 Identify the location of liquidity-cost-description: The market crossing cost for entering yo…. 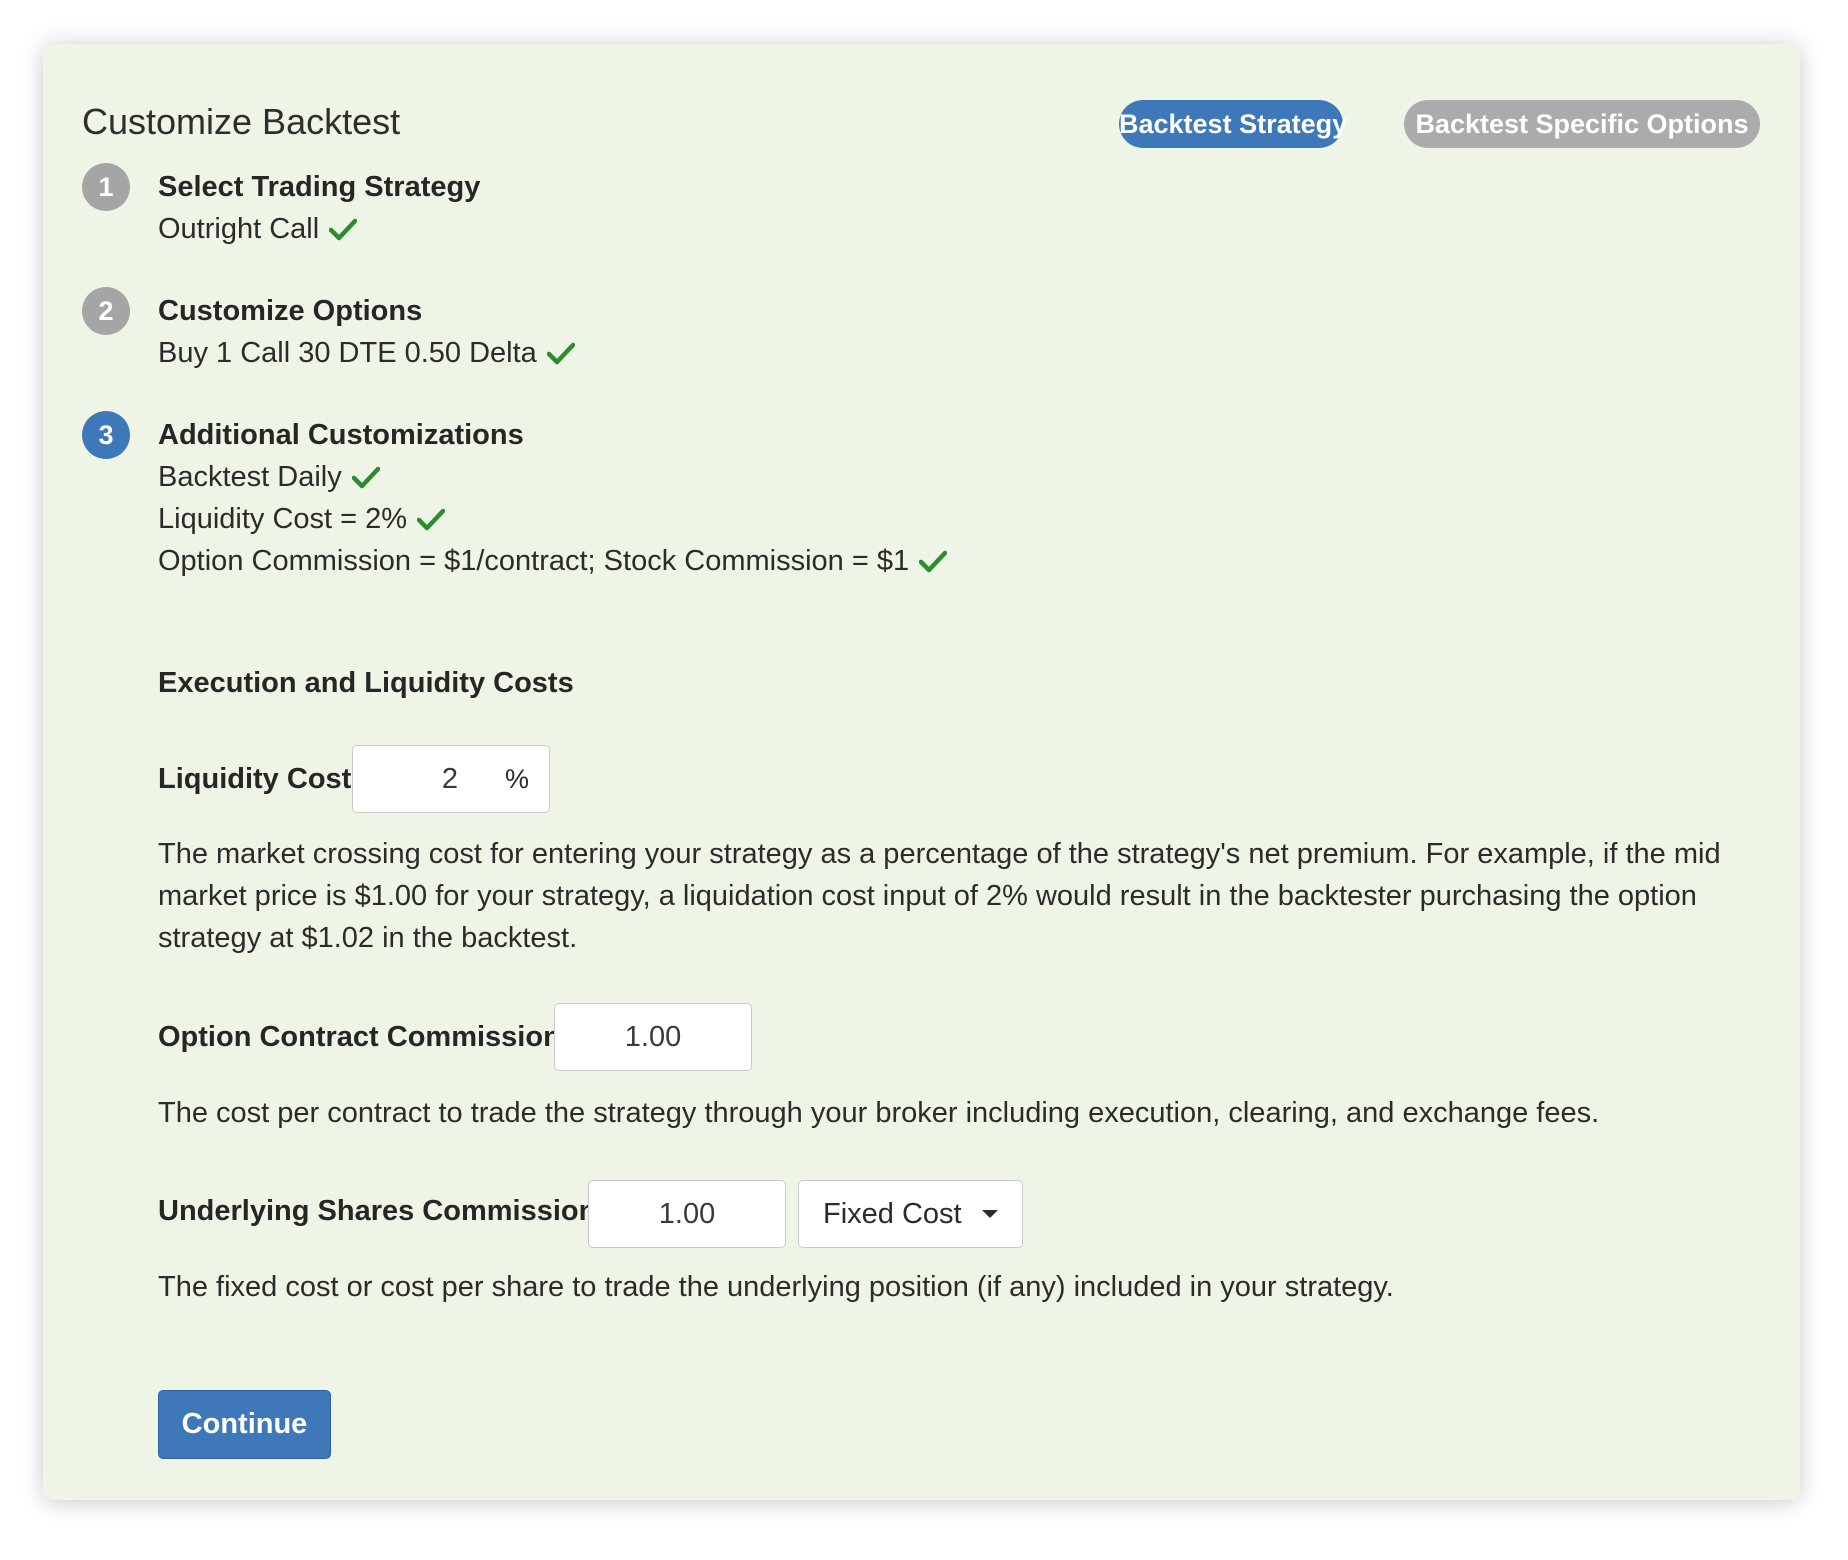
(939, 896).